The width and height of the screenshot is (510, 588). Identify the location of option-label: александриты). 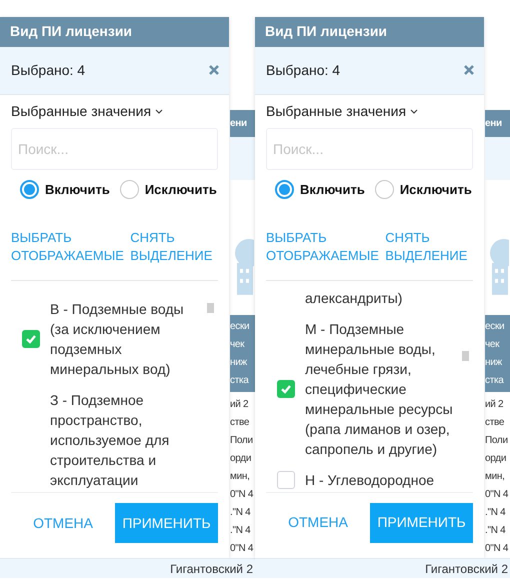
(380, 298).